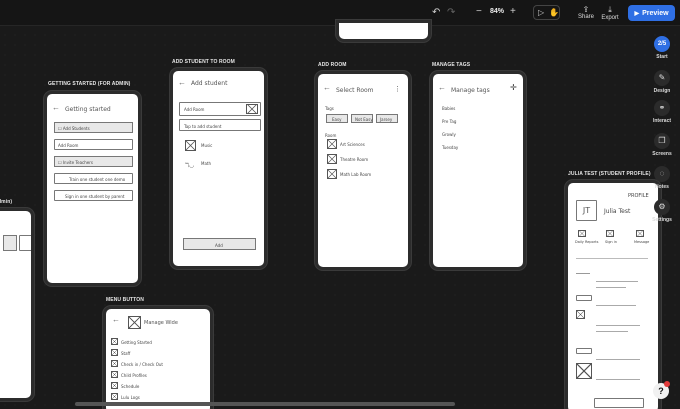 The height and width of the screenshot is (409, 680). I want to click on link-icon: ⚭, so click(662, 108).